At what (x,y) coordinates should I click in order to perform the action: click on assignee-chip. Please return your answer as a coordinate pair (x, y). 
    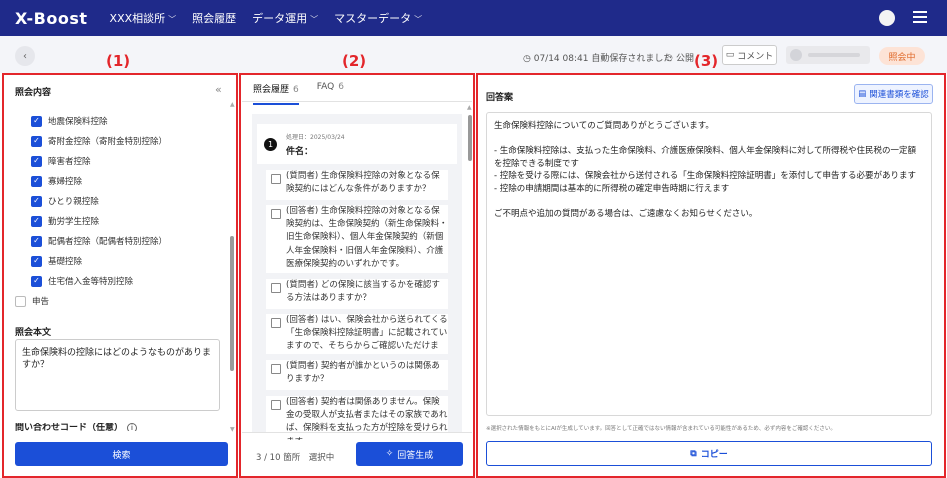
    Looking at the image, I should click on (828, 55).